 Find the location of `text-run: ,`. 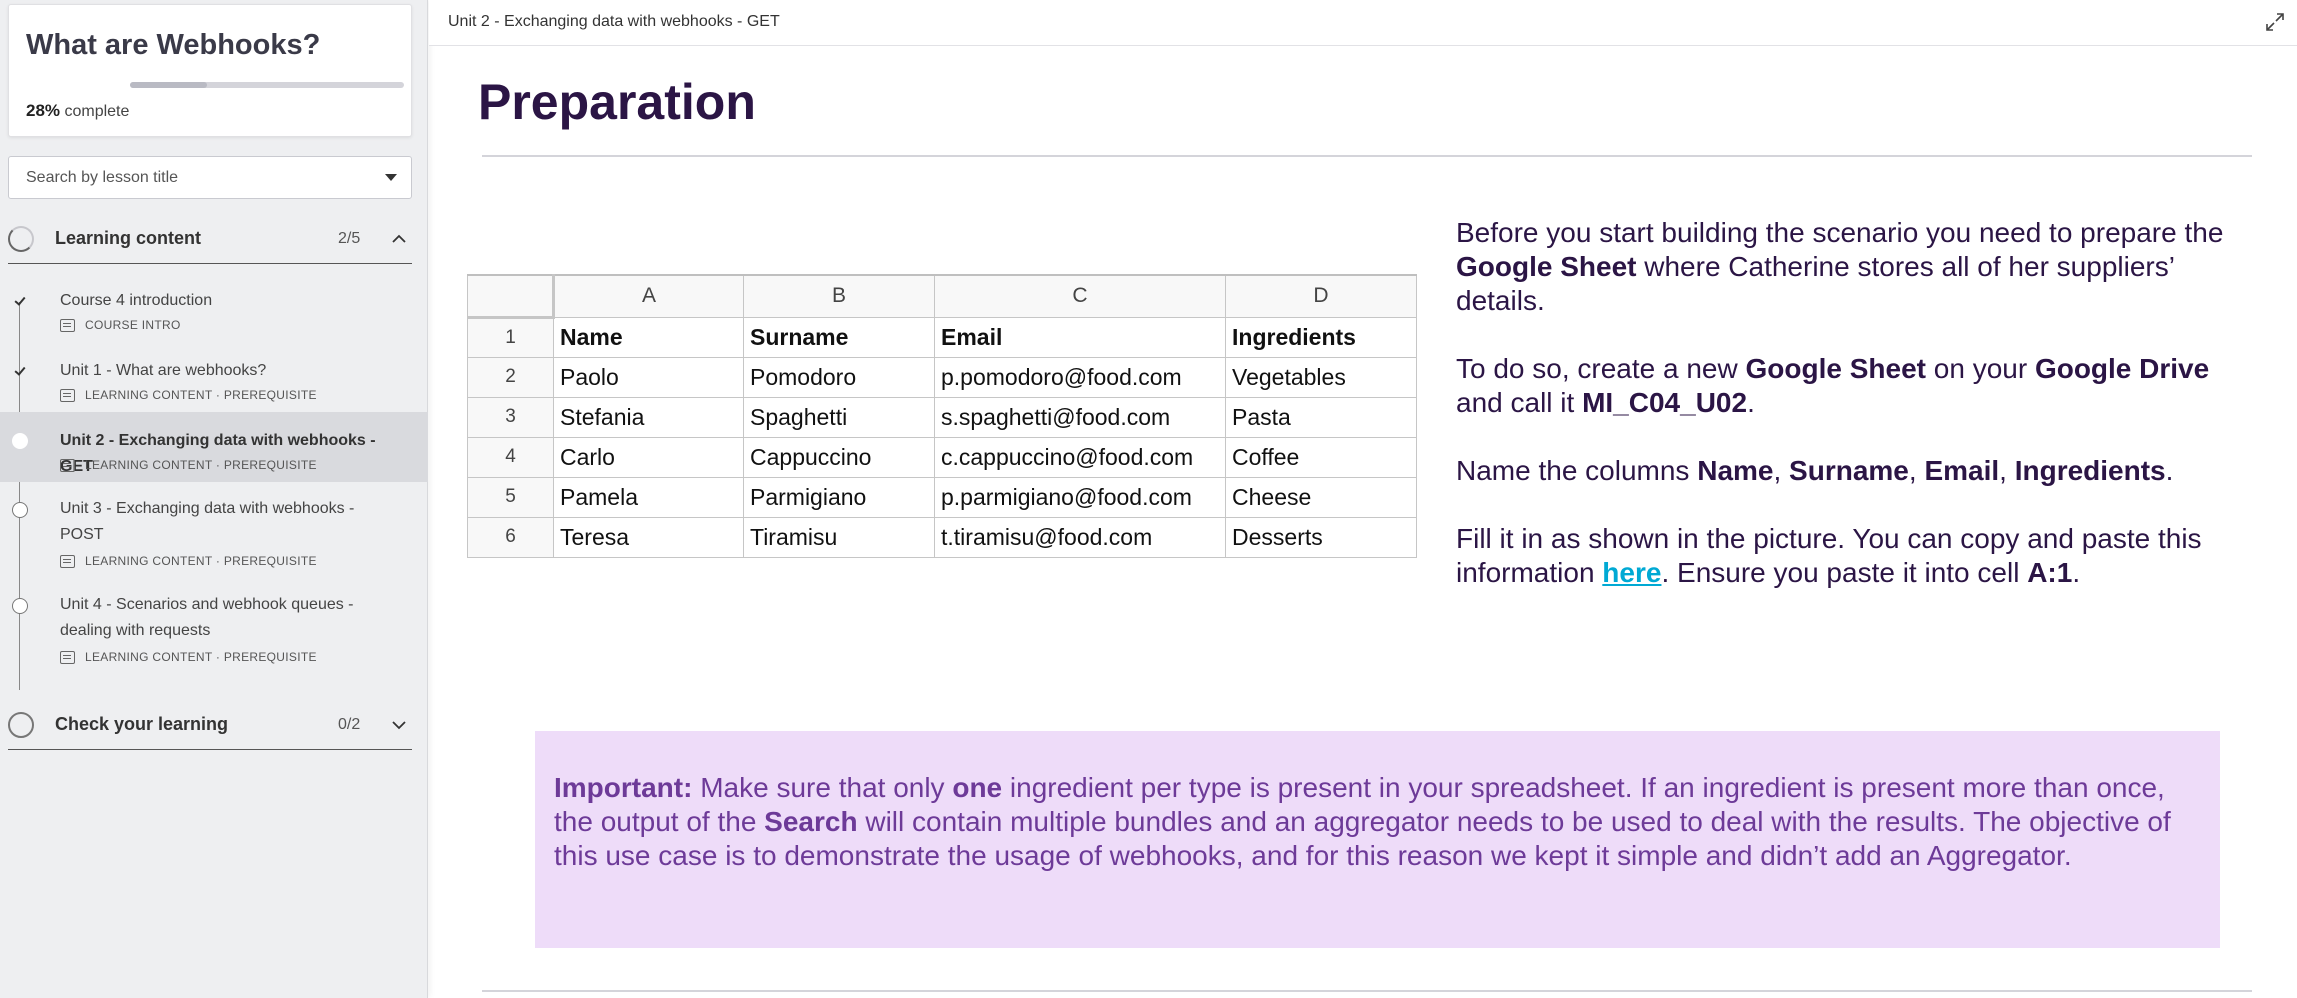

text-run: , is located at coordinates (1781, 470).